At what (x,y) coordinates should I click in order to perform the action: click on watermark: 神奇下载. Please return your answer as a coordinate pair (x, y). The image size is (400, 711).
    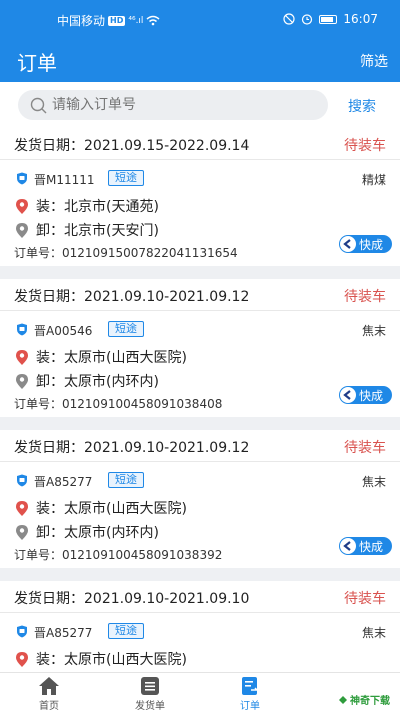
    Looking at the image, I should click on (364, 699).